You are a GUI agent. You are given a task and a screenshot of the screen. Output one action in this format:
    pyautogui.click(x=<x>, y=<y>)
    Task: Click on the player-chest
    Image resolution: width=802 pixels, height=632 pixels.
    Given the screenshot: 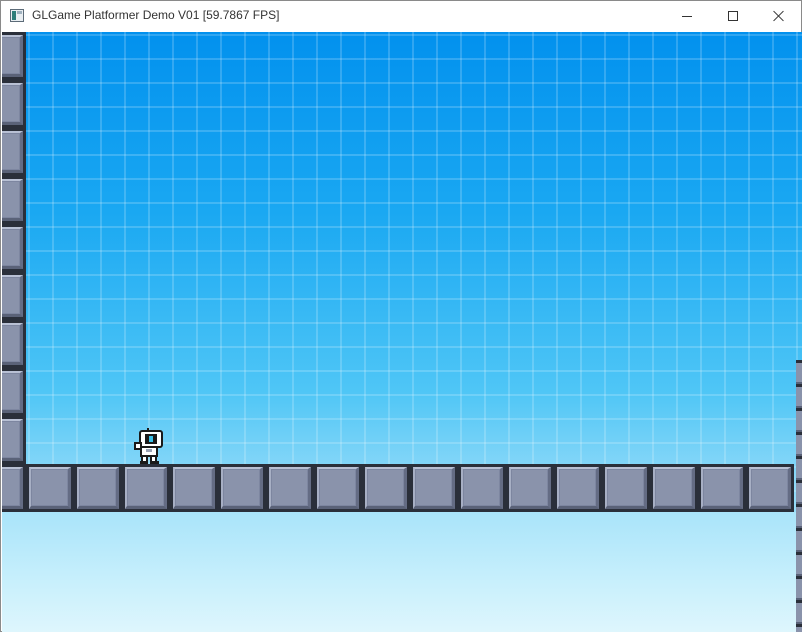 What is the action you would take?
    pyautogui.click(x=149, y=450)
    